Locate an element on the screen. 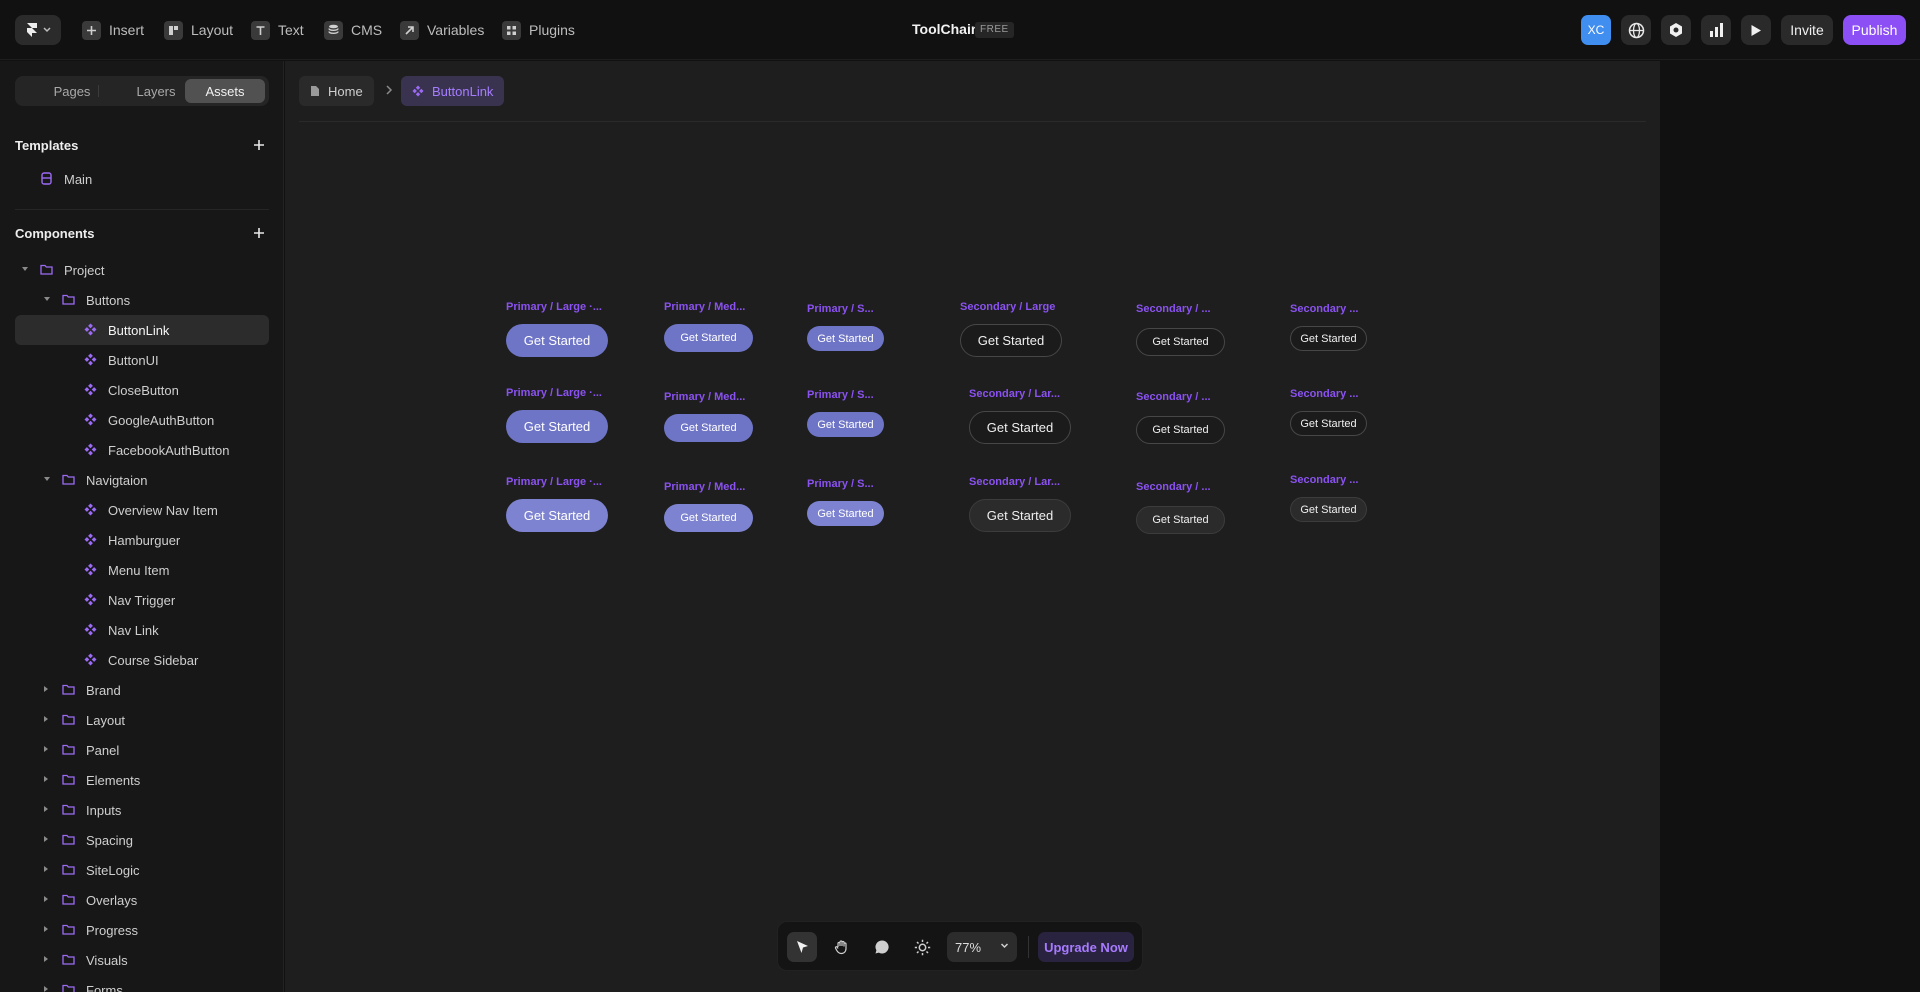 The image size is (1920, 992). tree-folder-inputs: Inputs is located at coordinates (142, 810).